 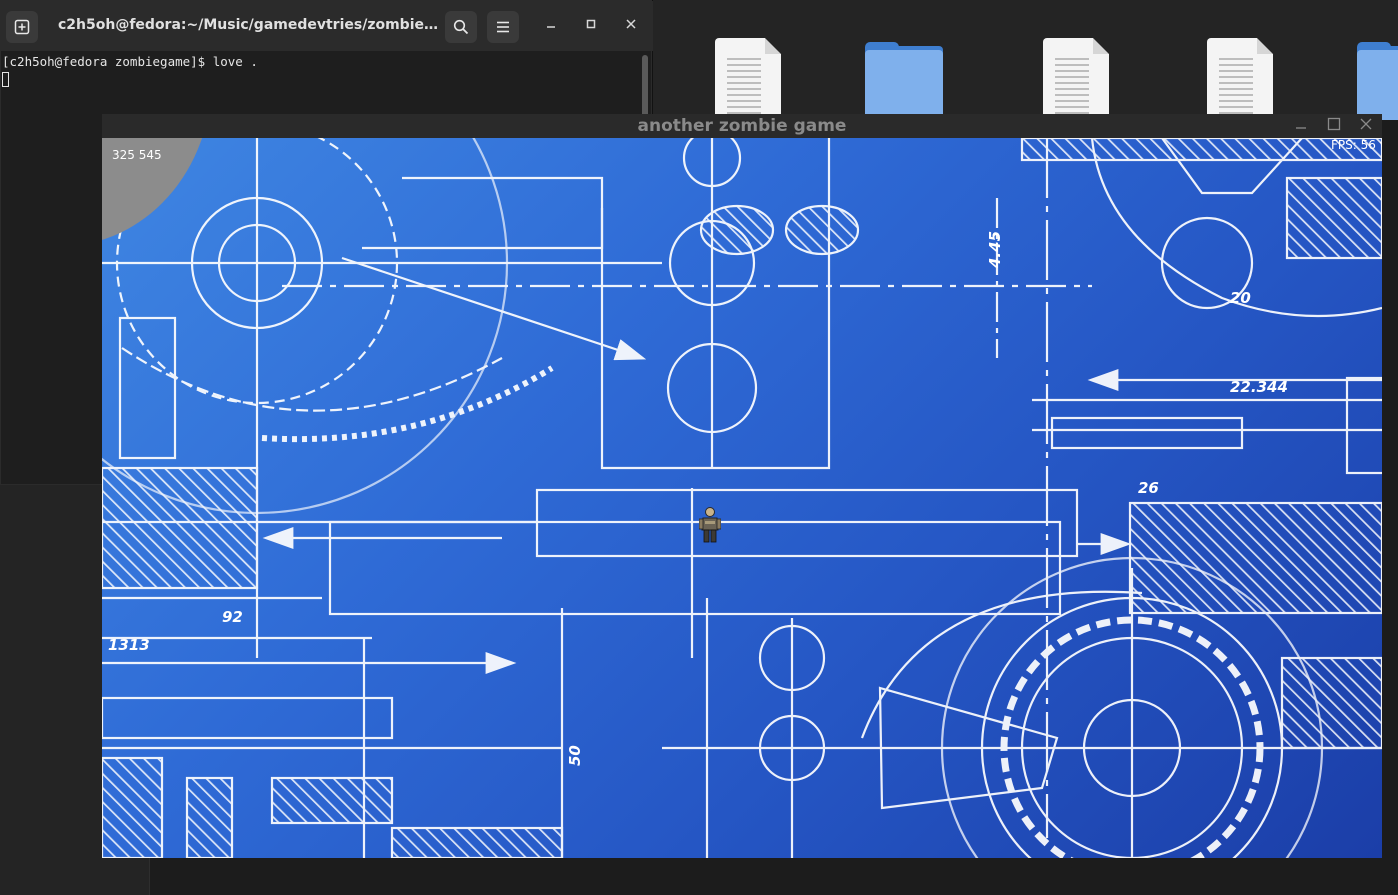 What do you see at coordinates (631, 26) in the screenshot?
I see `close-icon` at bounding box center [631, 26].